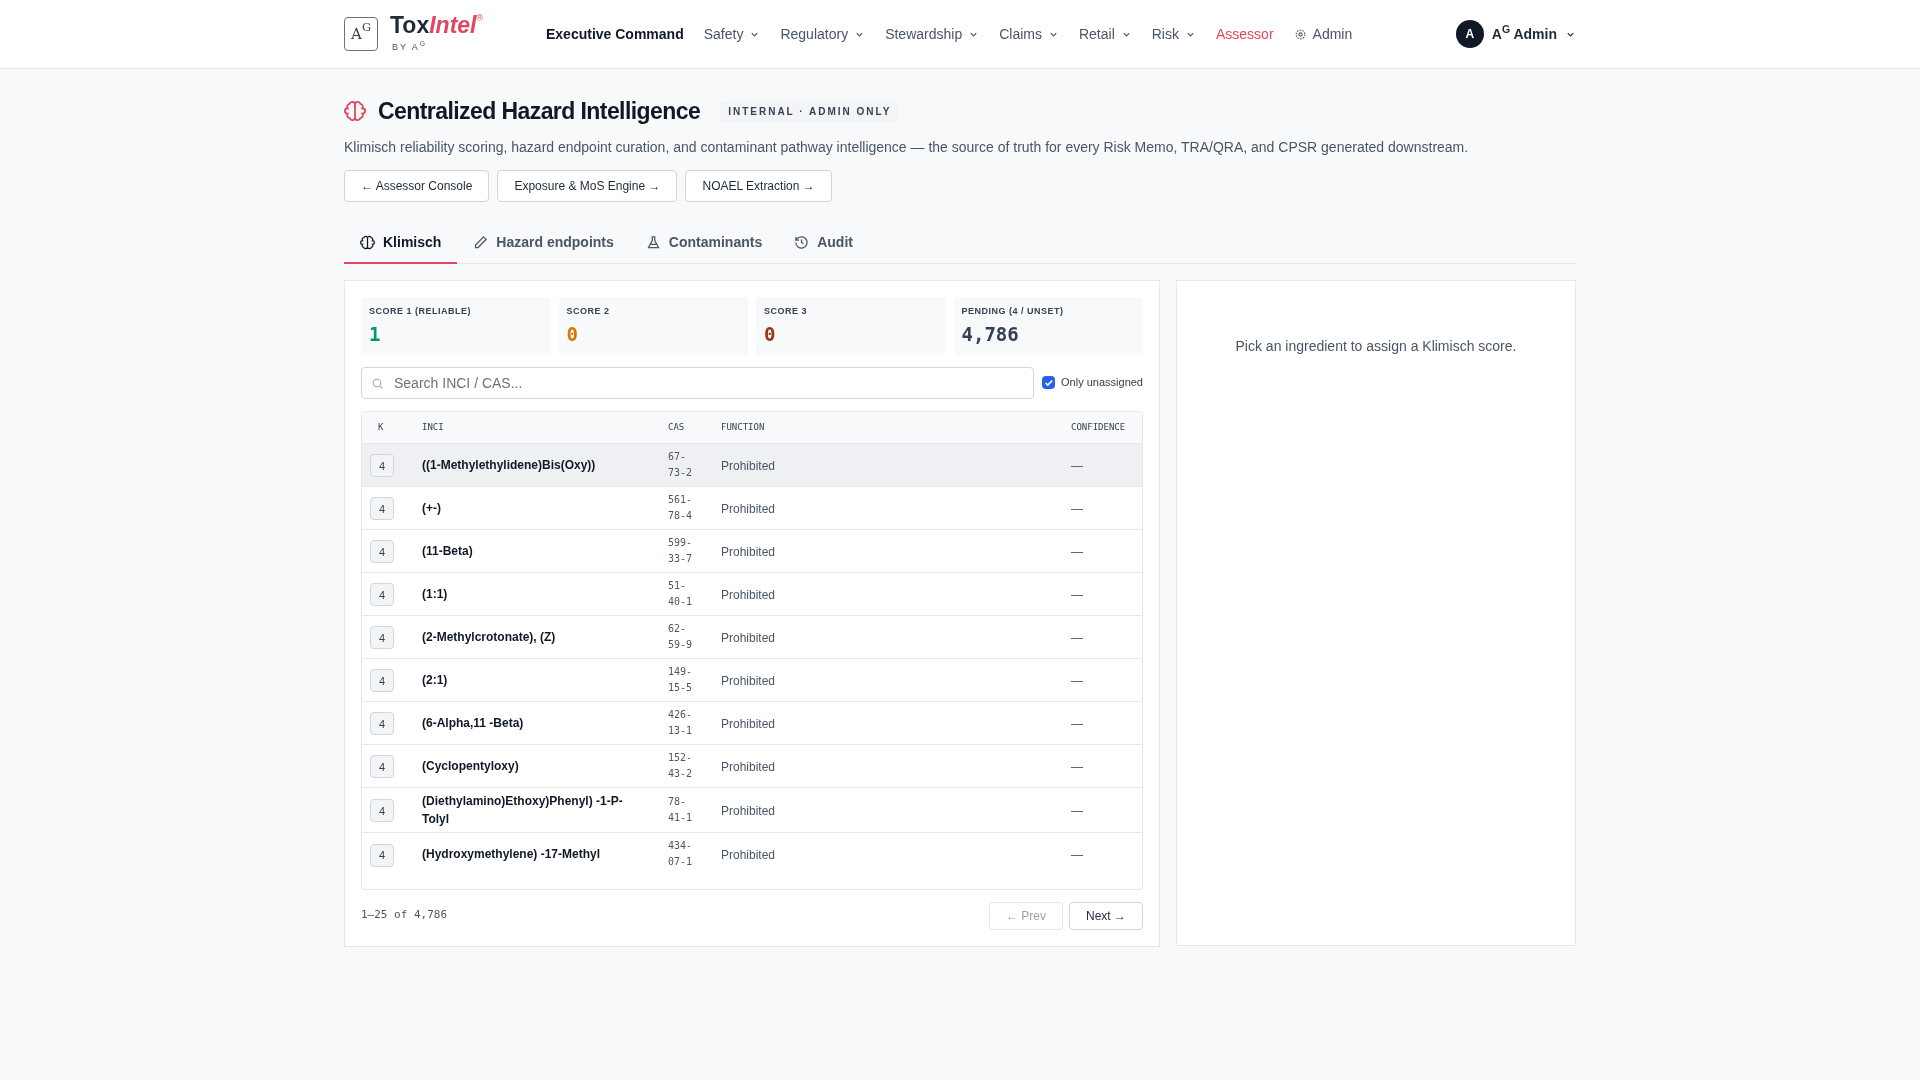 Image resolution: width=1920 pixels, height=1080 pixels. I want to click on table-row: 4 (+-) 561- 78-4 Prohibited —, so click(752, 508).